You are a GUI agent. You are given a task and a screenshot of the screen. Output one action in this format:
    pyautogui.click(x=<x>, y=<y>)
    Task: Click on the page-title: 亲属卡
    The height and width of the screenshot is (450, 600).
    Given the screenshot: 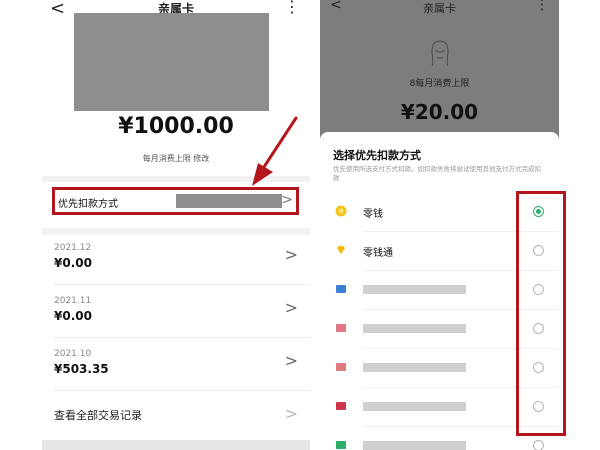 What is the action you would take?
    pyautogui.click(x=439, y=8)
    